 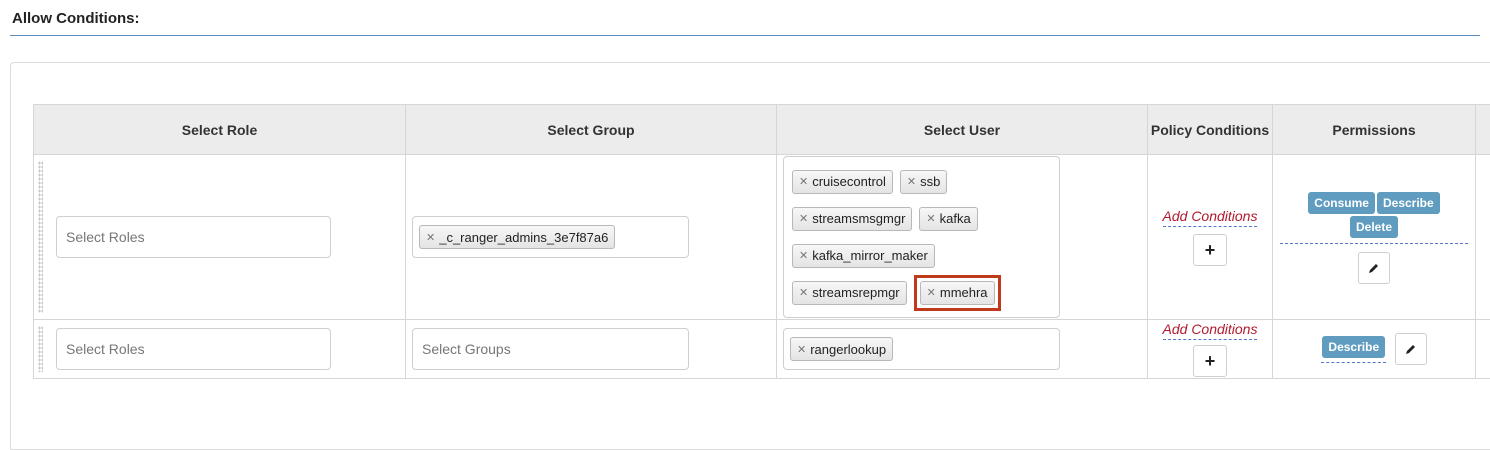 I want to click on user-chip-label: streamsmsgmgr, so click(x=859, y=218).